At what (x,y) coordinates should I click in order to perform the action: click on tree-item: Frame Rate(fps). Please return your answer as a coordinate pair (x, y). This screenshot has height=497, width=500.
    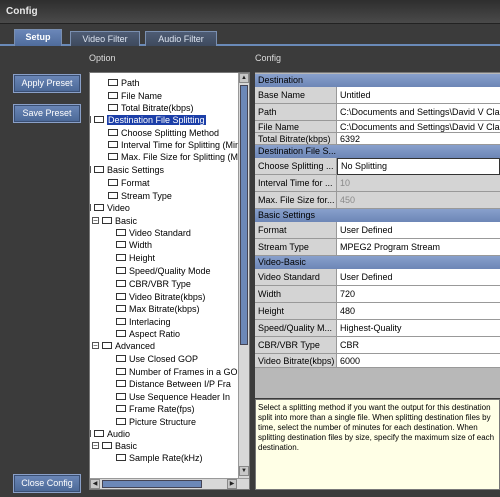
    Looking at the image, I should click on (155, 409).